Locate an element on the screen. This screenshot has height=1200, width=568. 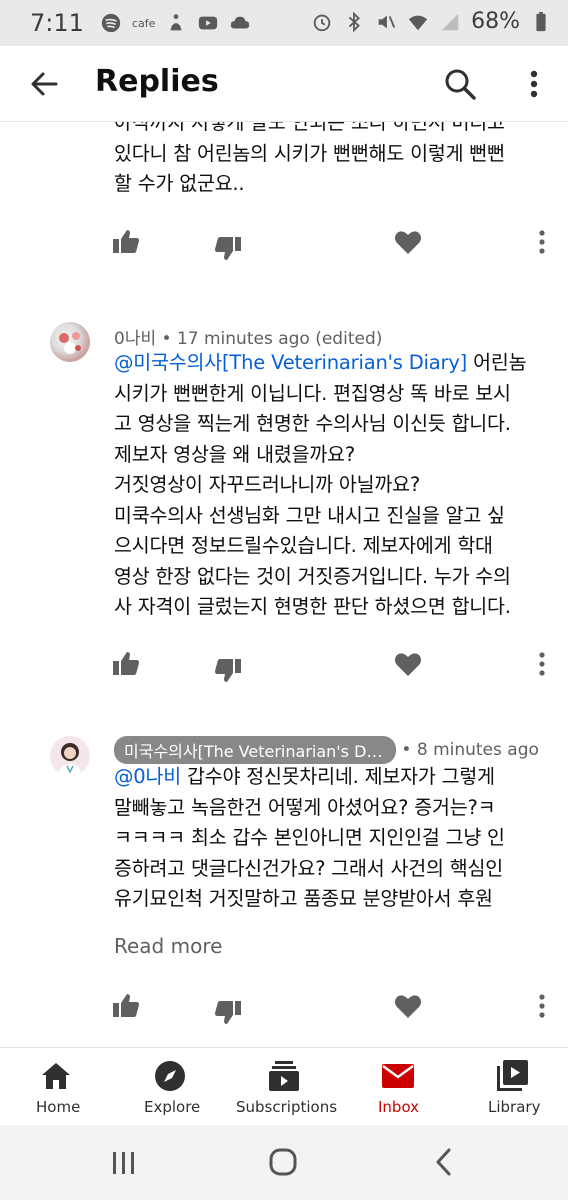
mention-link: @미국수의사[The Veterinarian's Diary] is located at coordinates (290, 362).